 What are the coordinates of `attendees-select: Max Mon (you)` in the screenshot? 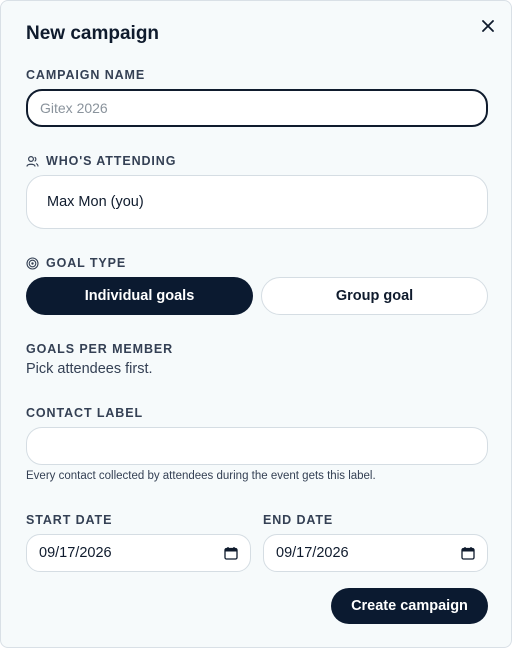 It's located at (257, 202).